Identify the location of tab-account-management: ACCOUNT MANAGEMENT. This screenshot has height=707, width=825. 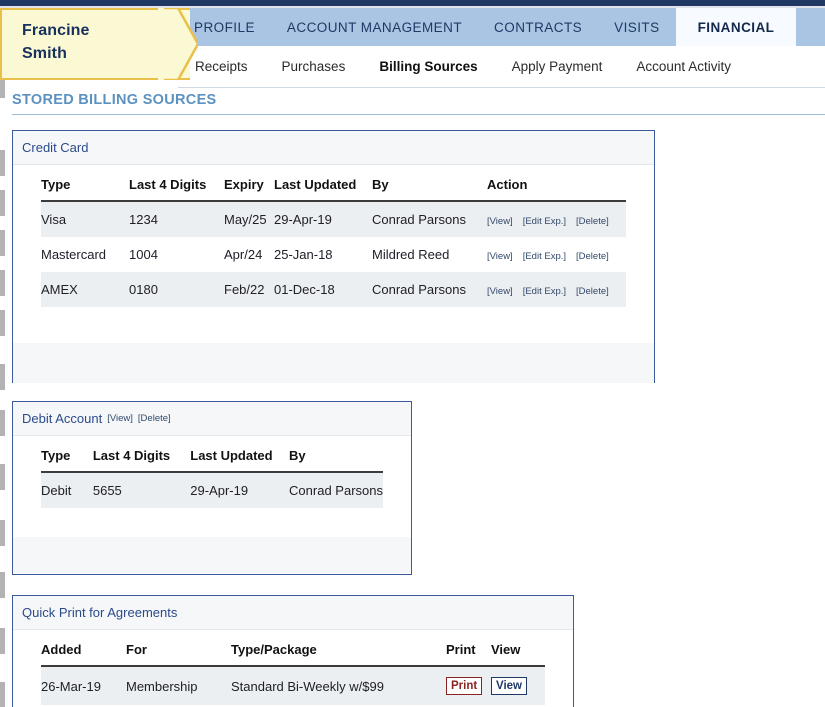
(374, 27).